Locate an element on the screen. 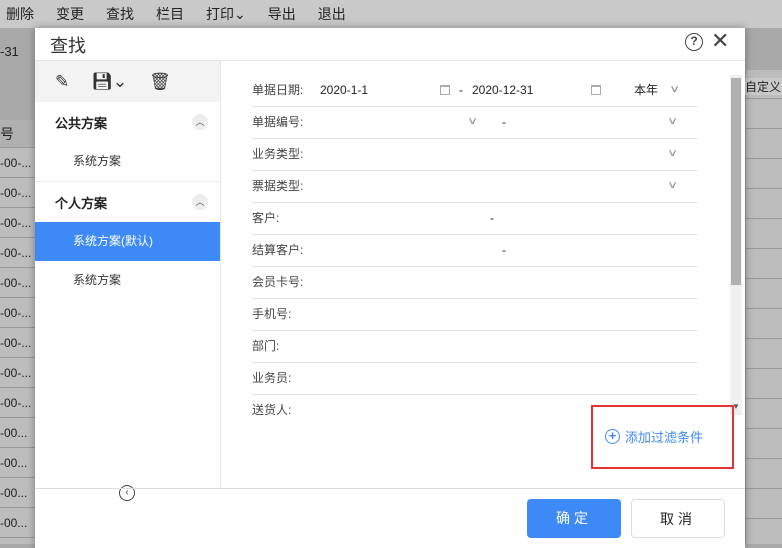 This screenshot has width=782, height=548. field-bill-type: 票据类型: ∨ is located at coordinates (474, 187).